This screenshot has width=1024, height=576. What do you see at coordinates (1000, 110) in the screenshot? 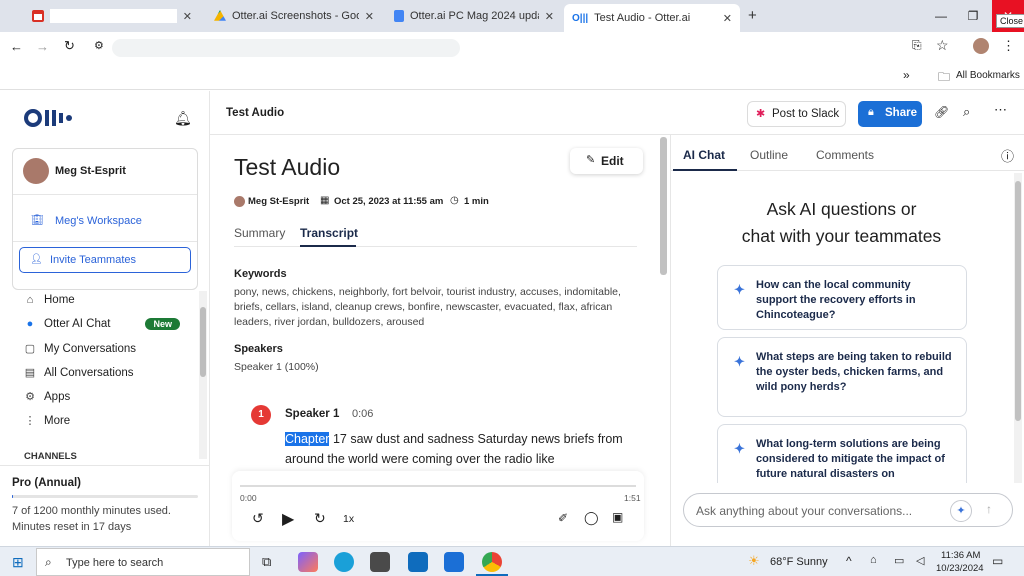
I see `more-options-icon: ⋯` at bounding box center [1000, 110].